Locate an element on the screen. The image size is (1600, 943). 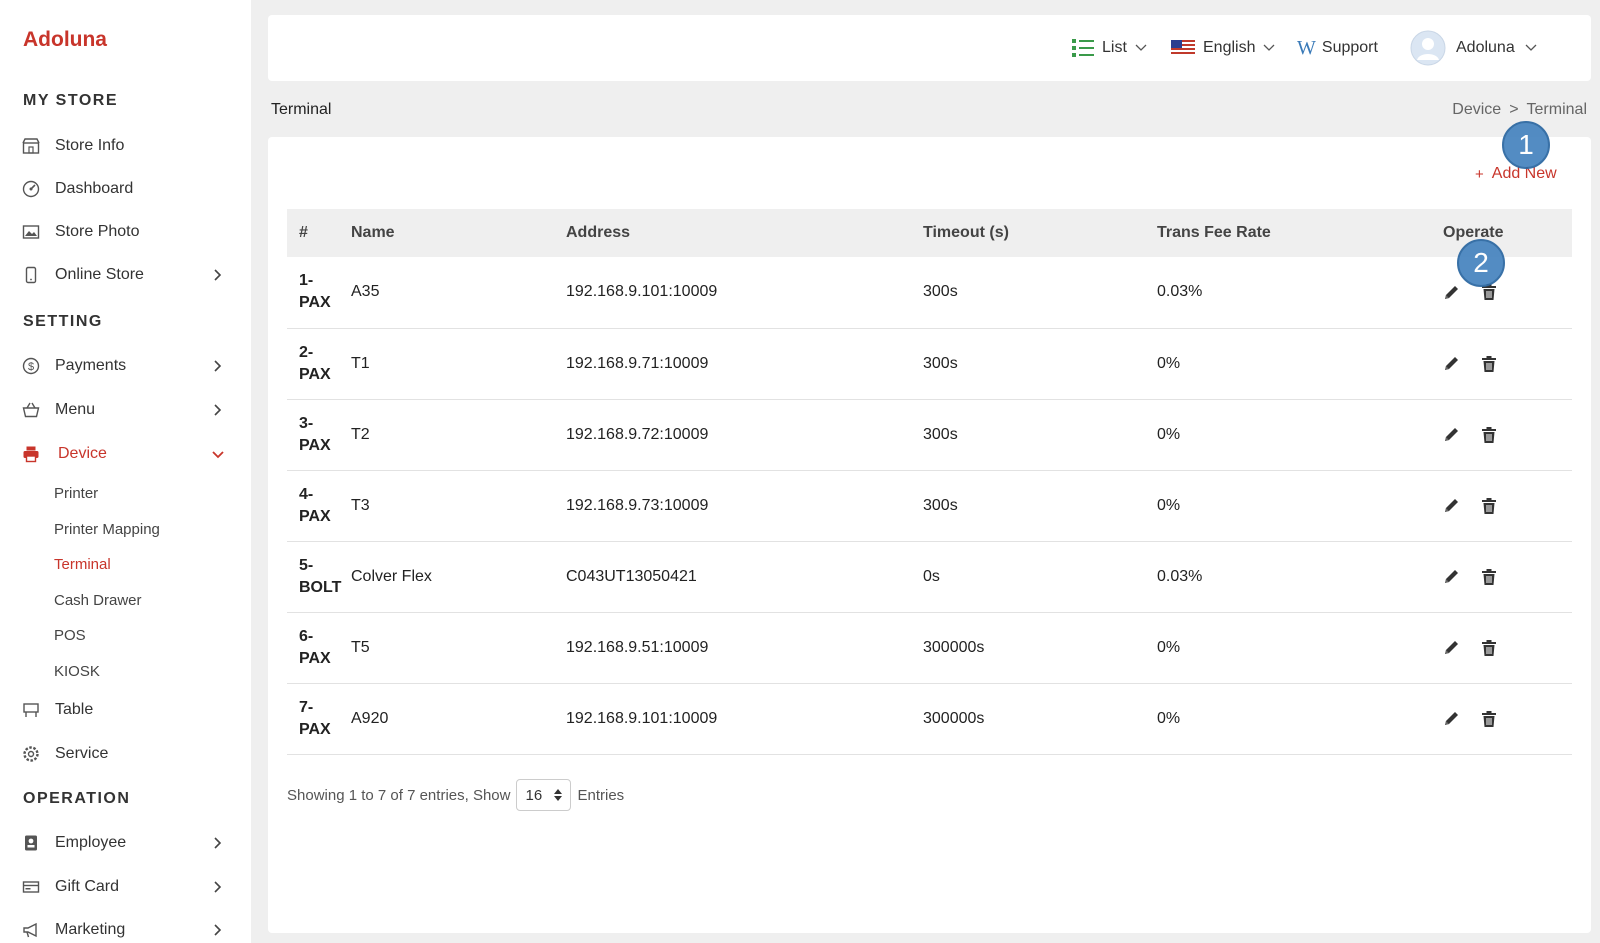
column-header-address: Address is located at coordinates (598, 232).